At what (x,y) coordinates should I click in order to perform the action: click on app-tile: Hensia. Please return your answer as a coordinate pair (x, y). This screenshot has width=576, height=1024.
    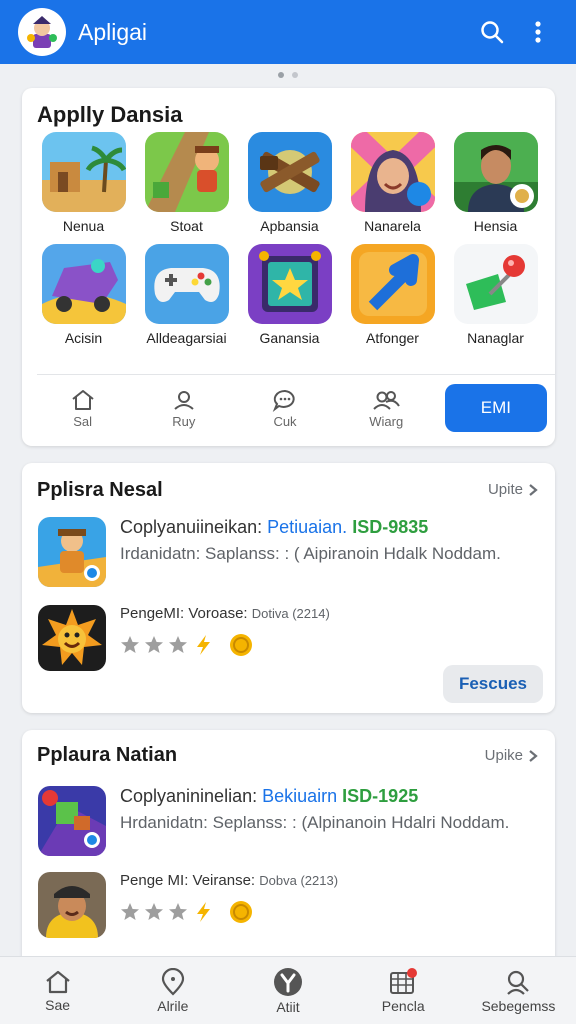
    Looking at the image, I should click on (495, 183).